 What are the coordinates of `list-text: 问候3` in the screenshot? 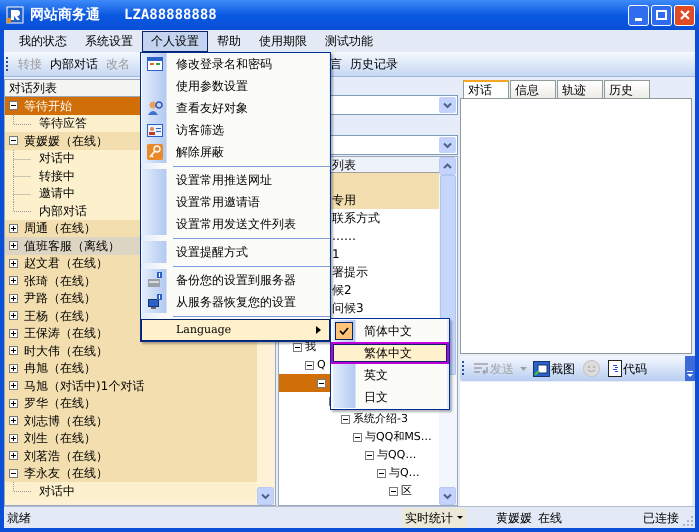 It's located at (348, 308).